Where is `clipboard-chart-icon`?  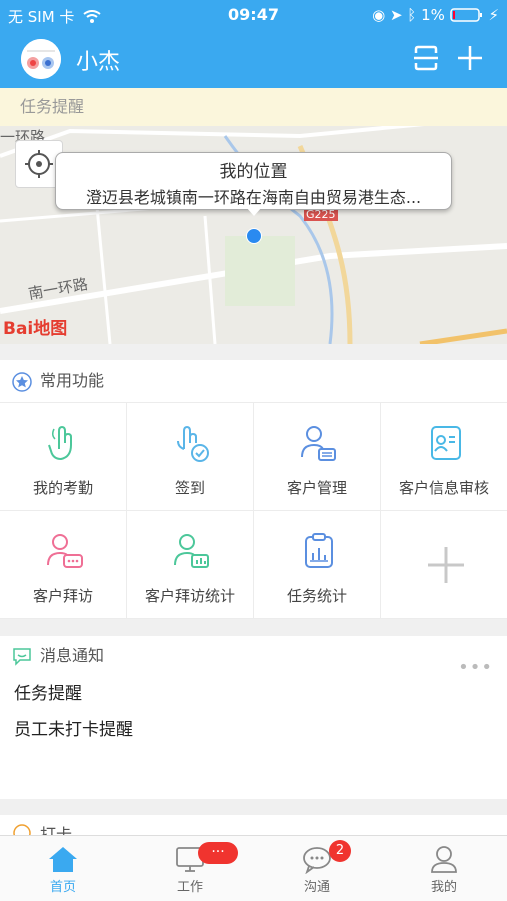 clipboard-chart-icon is located at coordinates (319, 550).